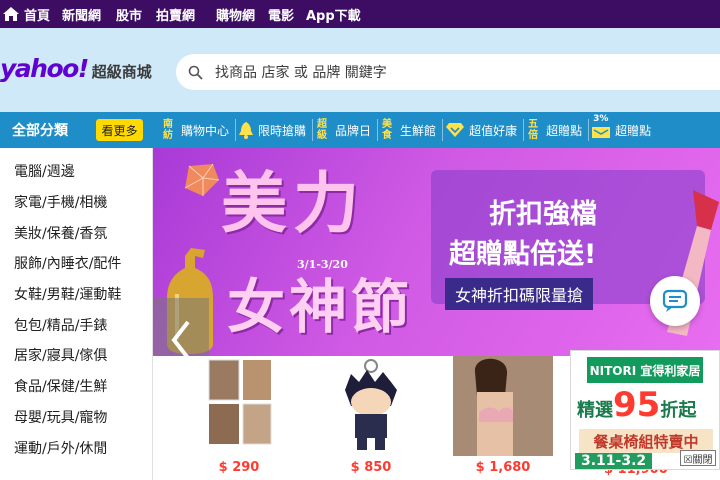  Describe the element at coordinates (11, 14) in the screenshot. I see `home-icon` at that location.